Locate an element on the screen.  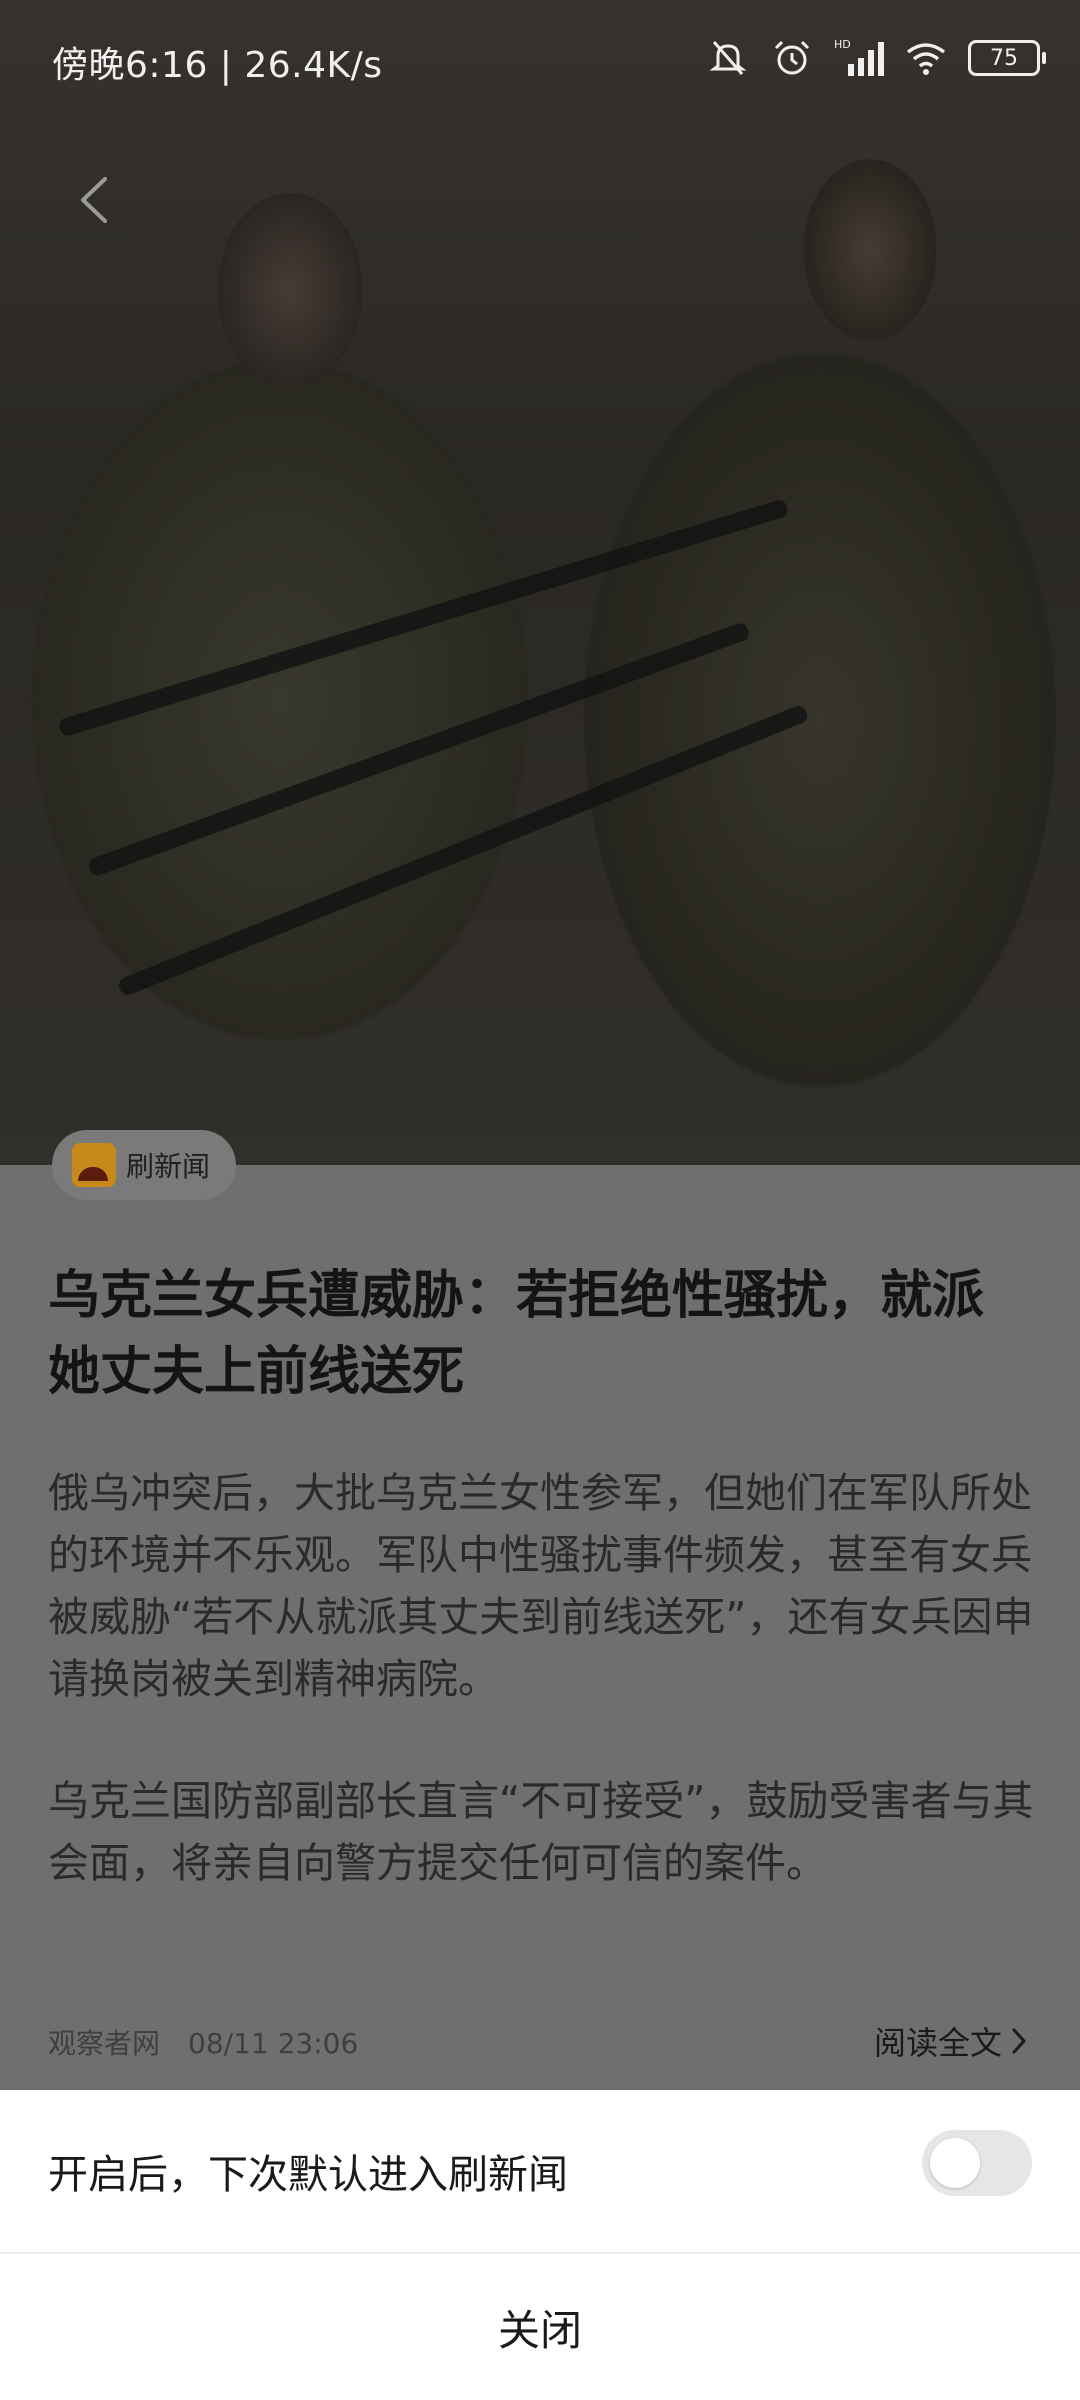
sohu-logo-icon is located at coordinates (94, 1165).